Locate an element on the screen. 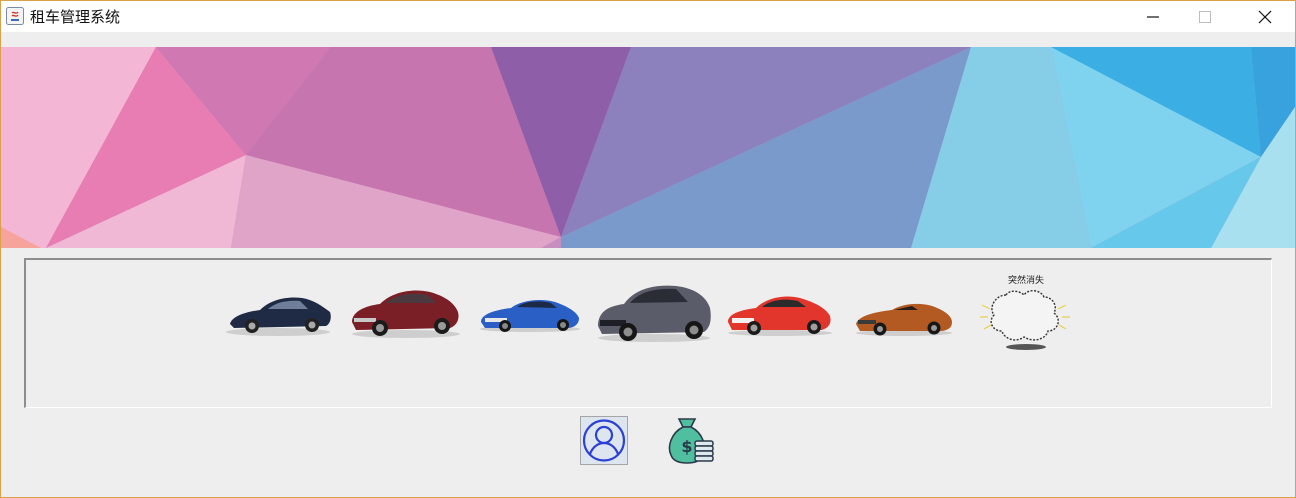 The width and height of the screenshot is (1296, 498). close-button is located at coordinates (1265, 16).